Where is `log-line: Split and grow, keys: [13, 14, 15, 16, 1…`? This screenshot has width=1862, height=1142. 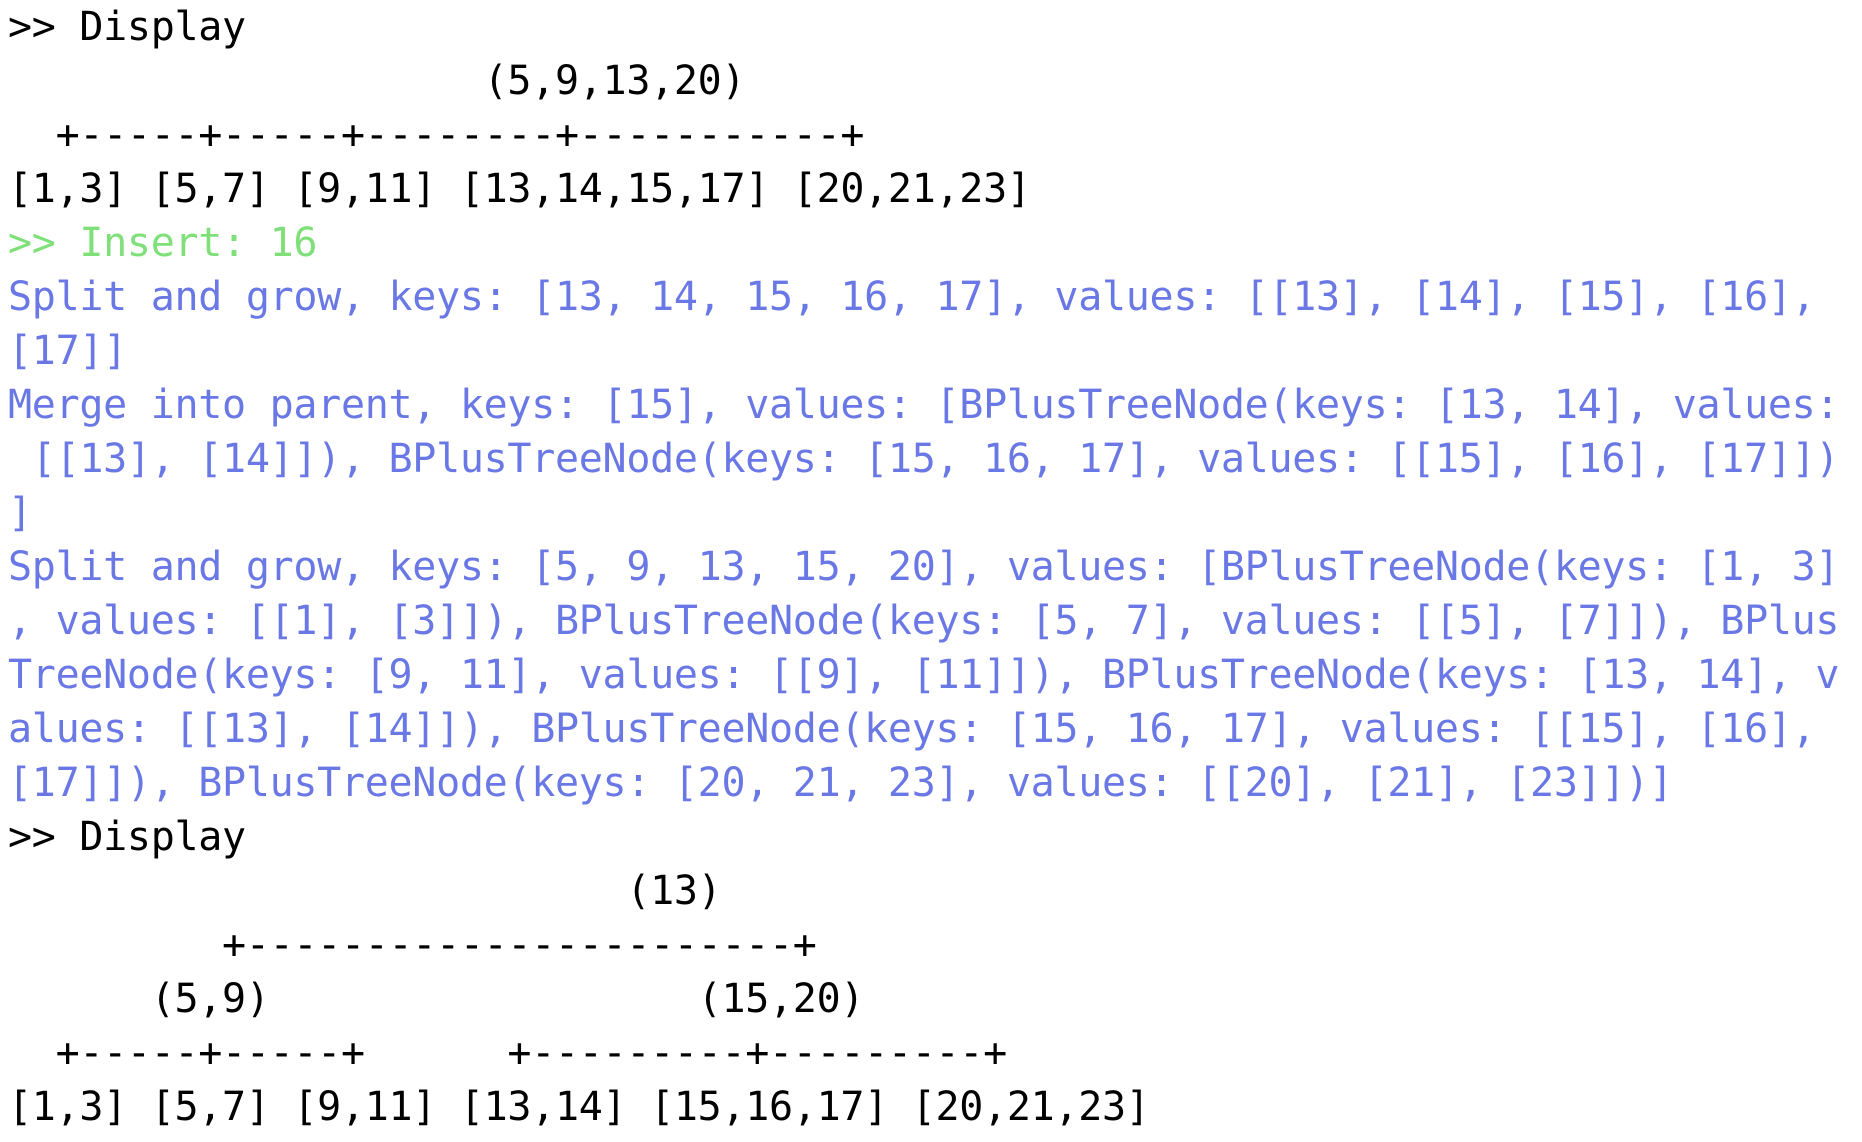
log-line: Split and grow, keys: [13, 14, 15, 16, 1… is located at coordinates (912, 297).